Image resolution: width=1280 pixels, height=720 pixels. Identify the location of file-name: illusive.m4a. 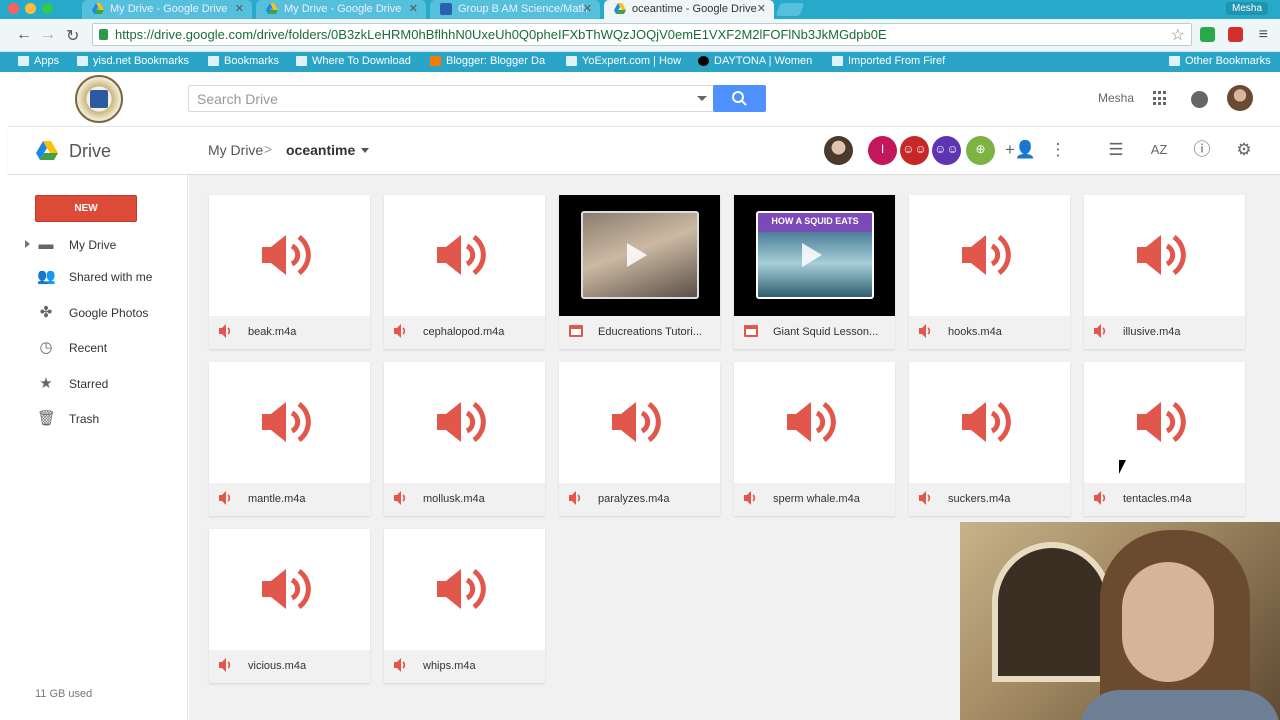
(1152, 332).